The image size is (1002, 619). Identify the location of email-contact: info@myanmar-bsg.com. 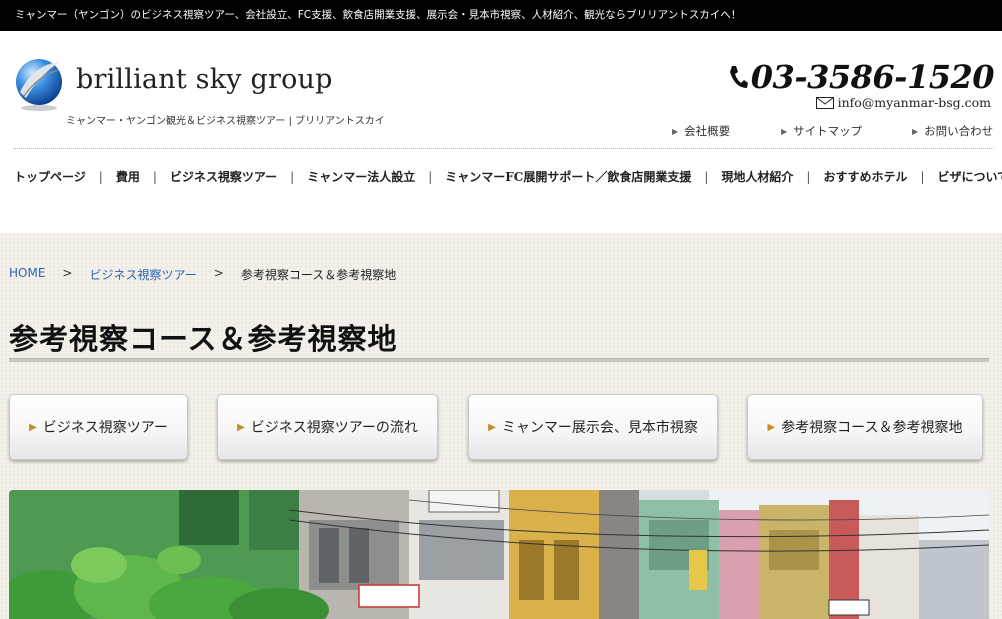
(903, 102).